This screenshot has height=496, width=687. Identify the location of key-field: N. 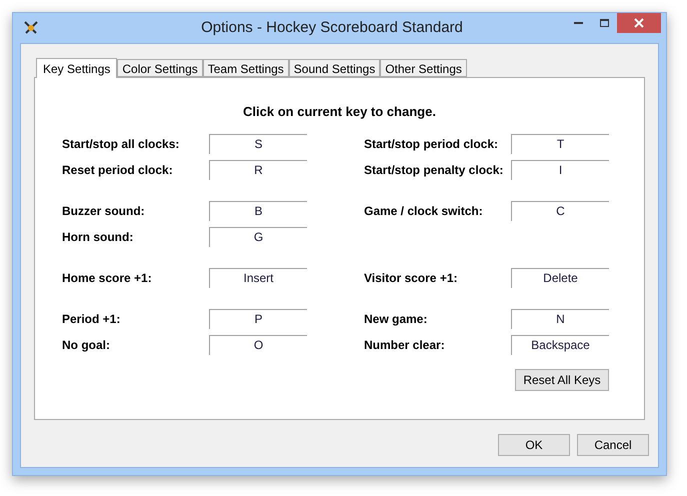
(560, 318).